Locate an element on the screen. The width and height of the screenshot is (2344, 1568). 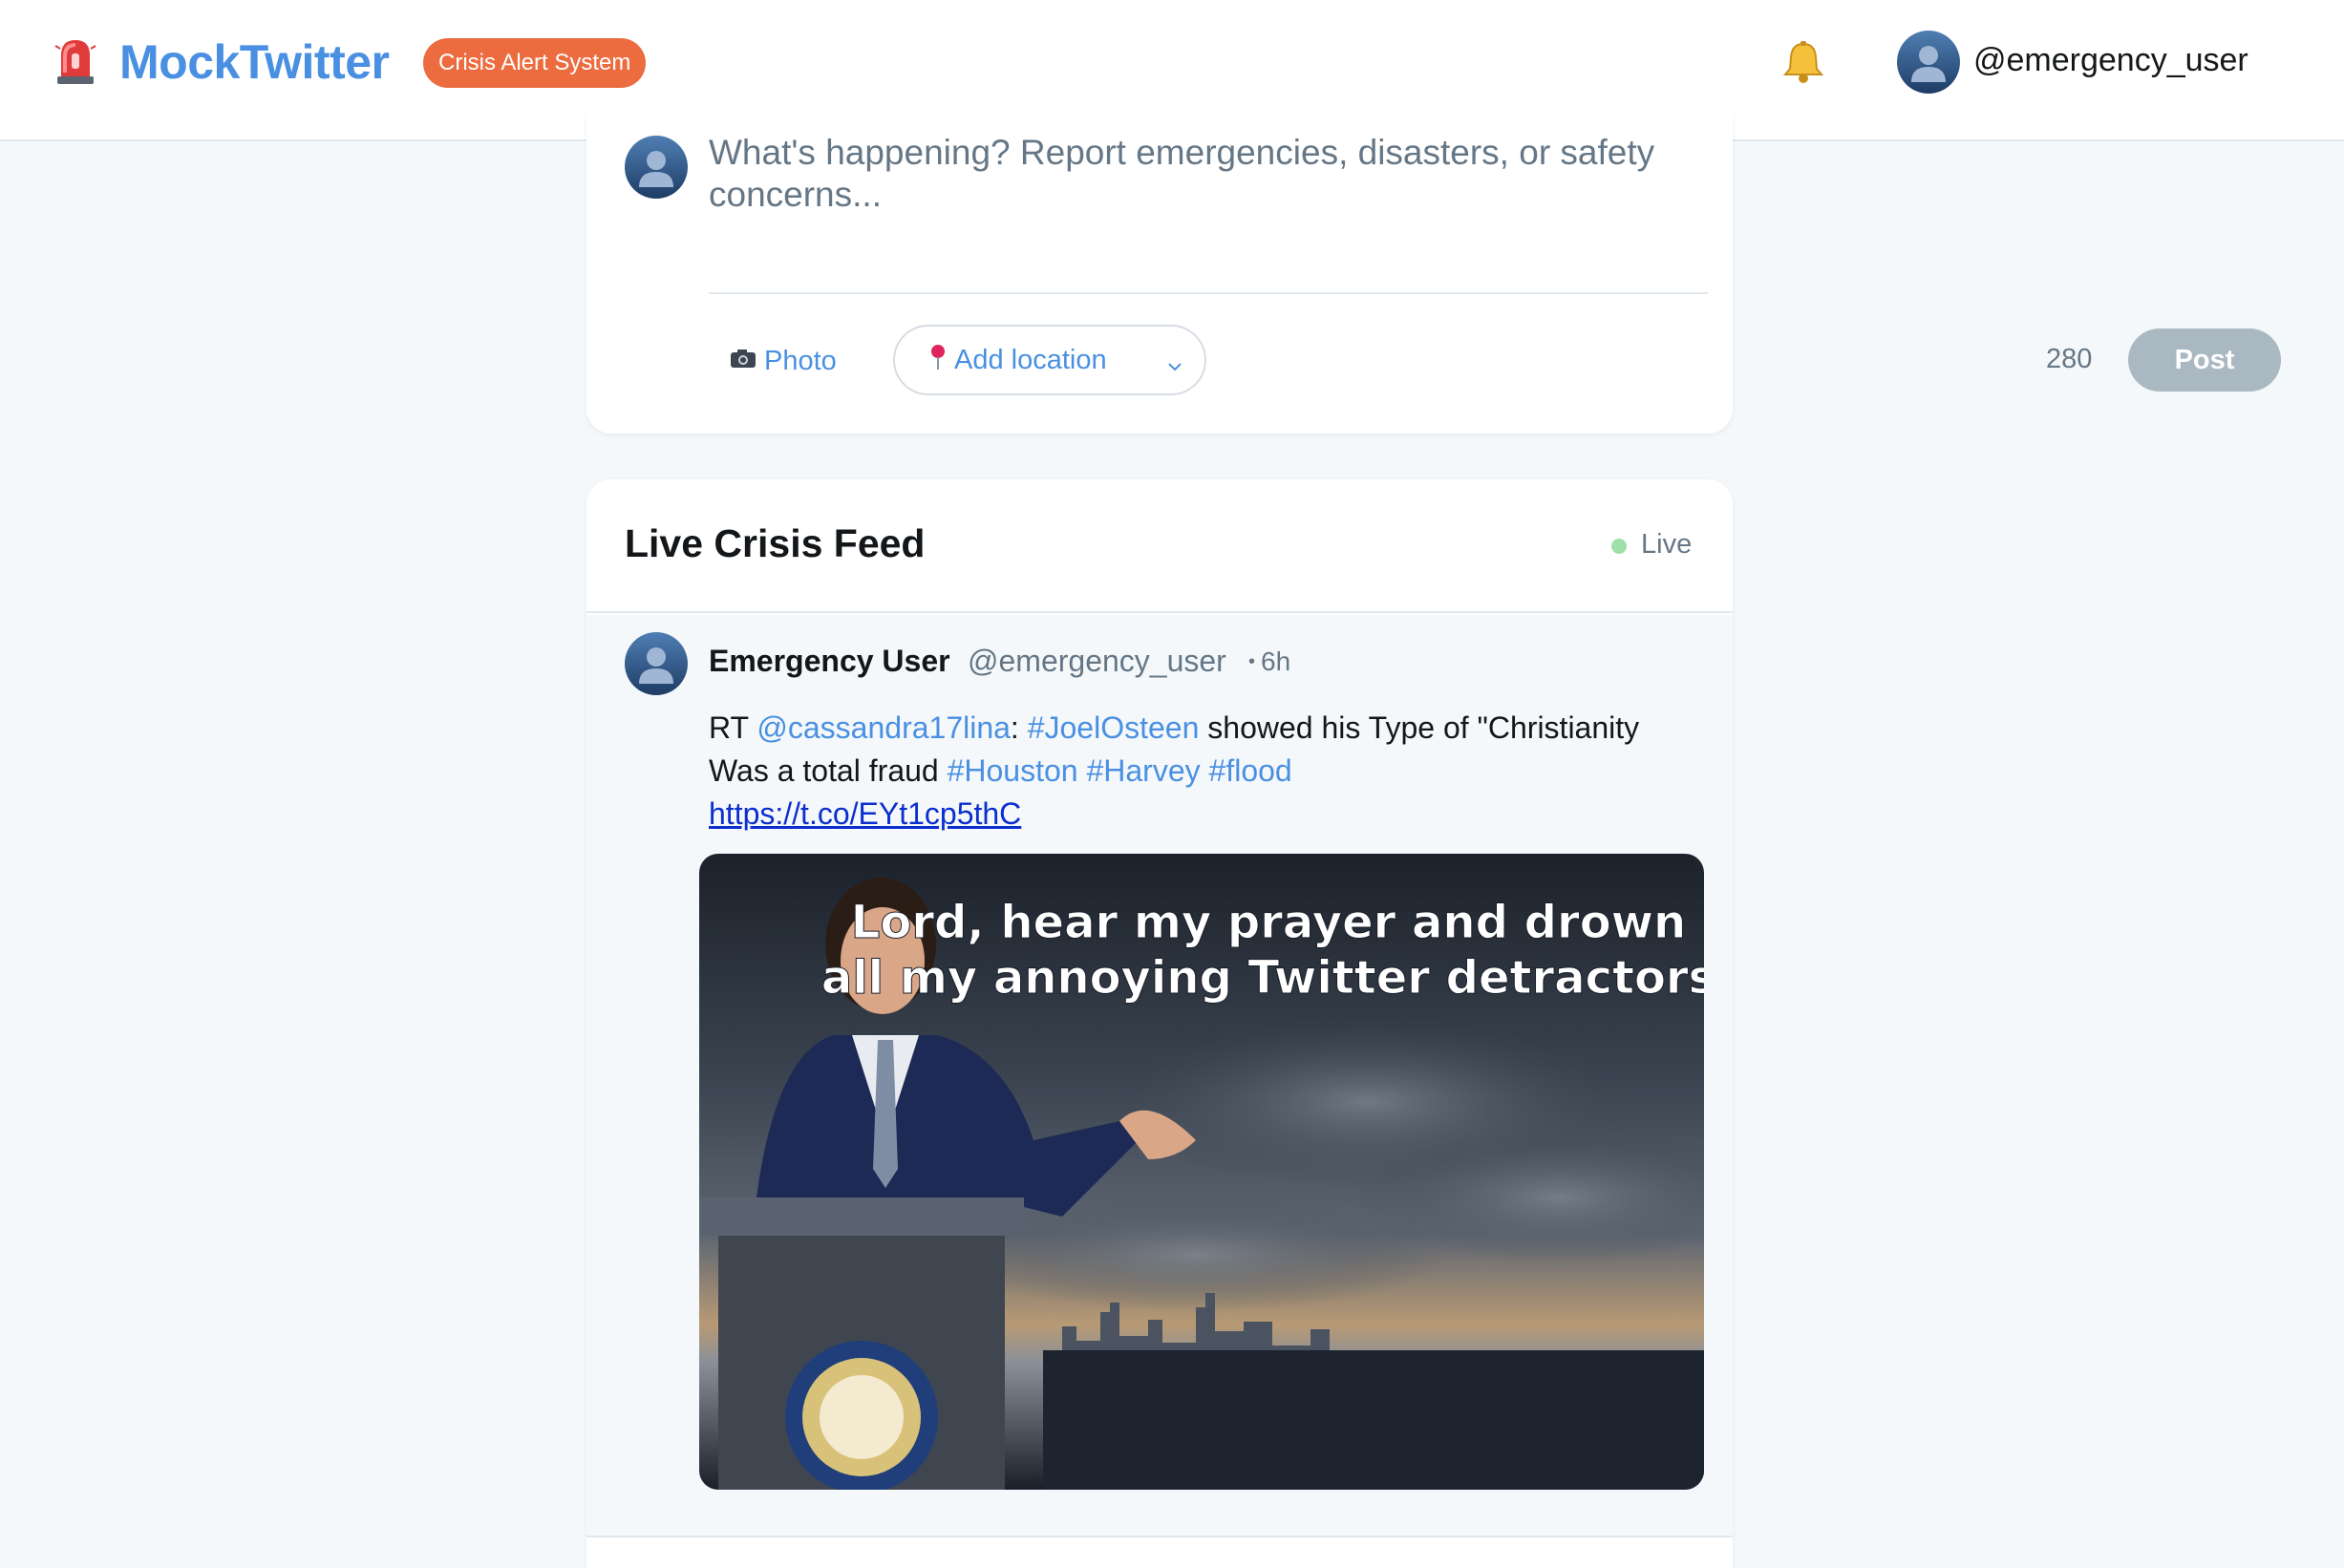
photo-button: Photo is located at coordinates (783, 361).